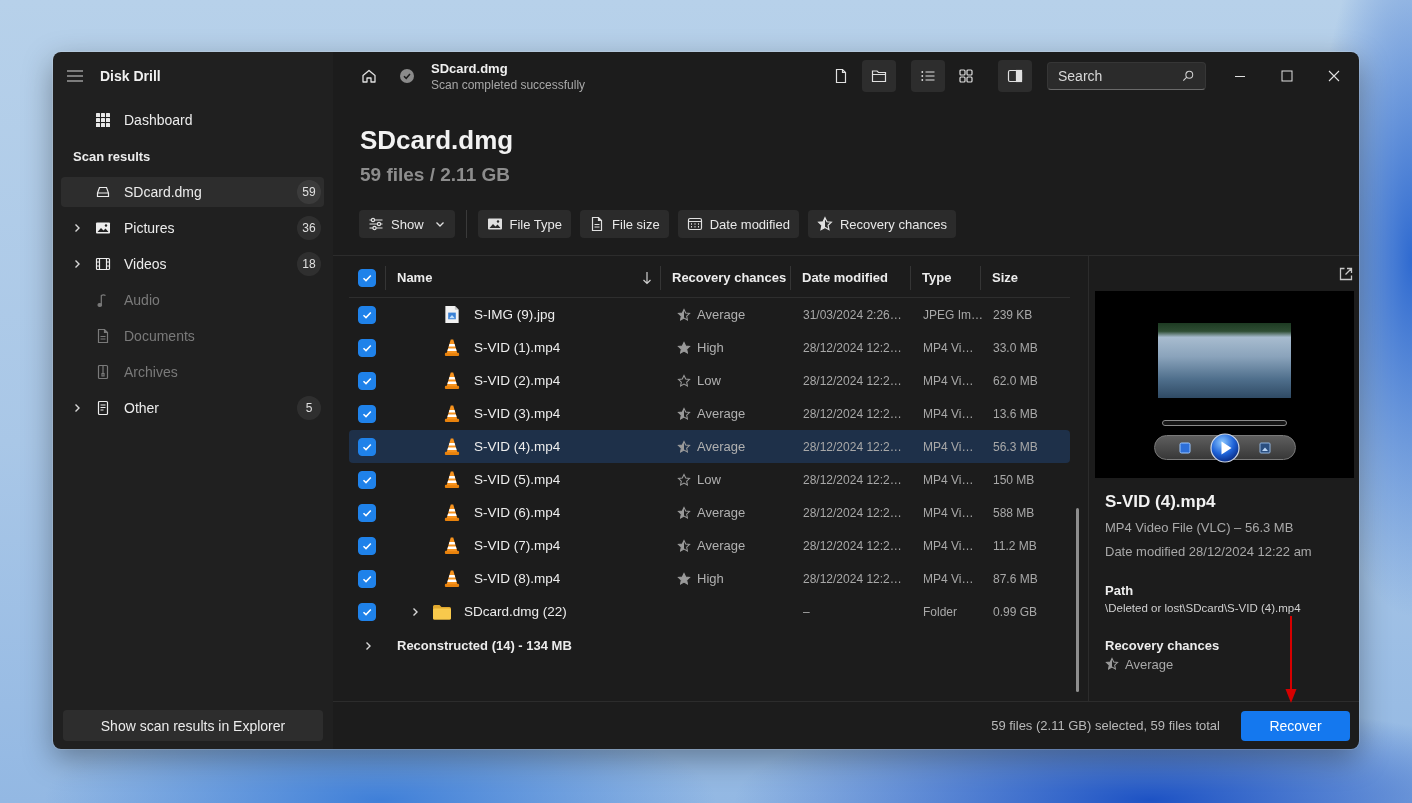 The height and width of the screenshot is (803, 1412). Describe the element at coordinates (684, 380) in the screenshot. I see `star-outline-icon` at that location.